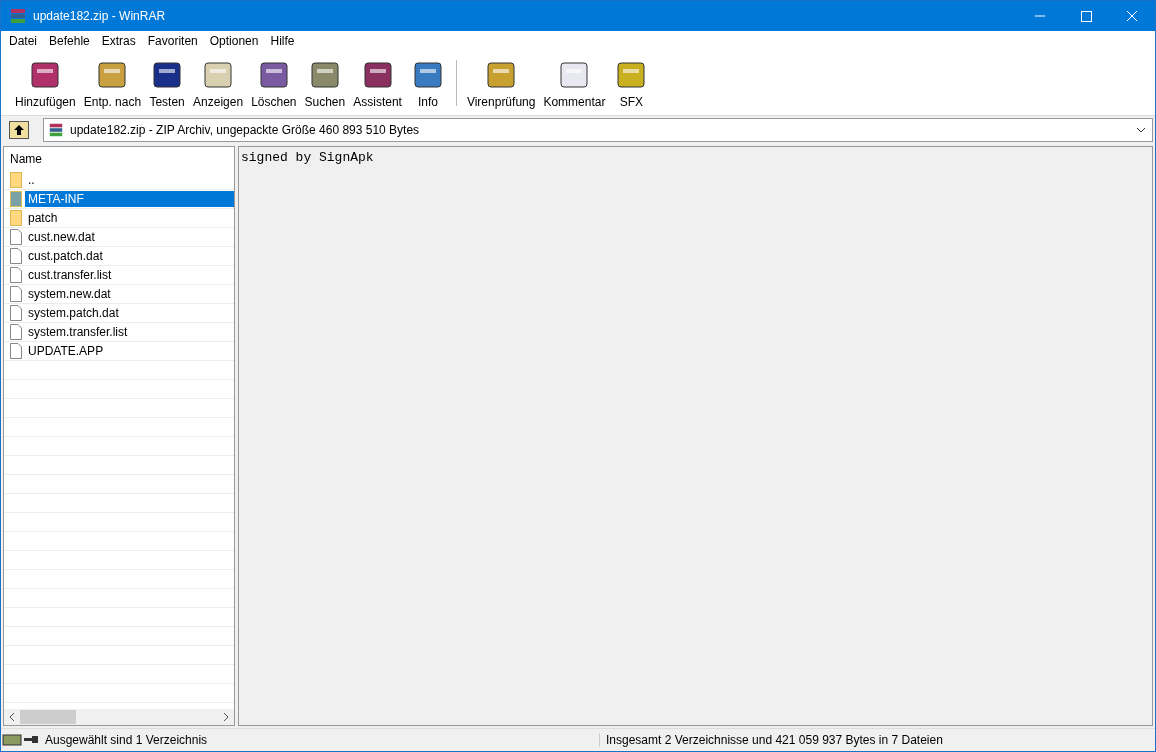 The width and height of the screenshot is (1156, 752). Describe the element at coordinates (172, 41) in the screenshot. I see `menu-item: Favoriten` at that location.